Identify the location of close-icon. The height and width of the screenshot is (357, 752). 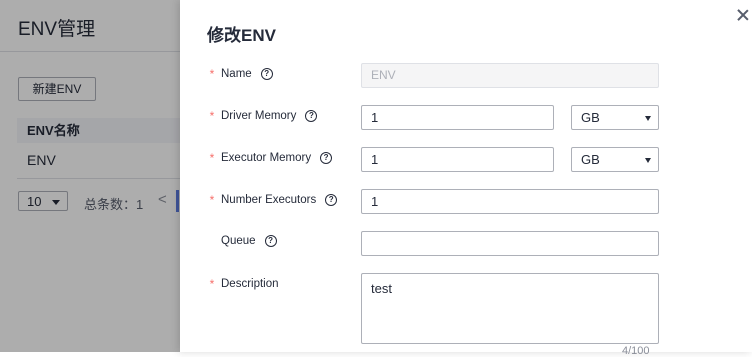
(743, 15).